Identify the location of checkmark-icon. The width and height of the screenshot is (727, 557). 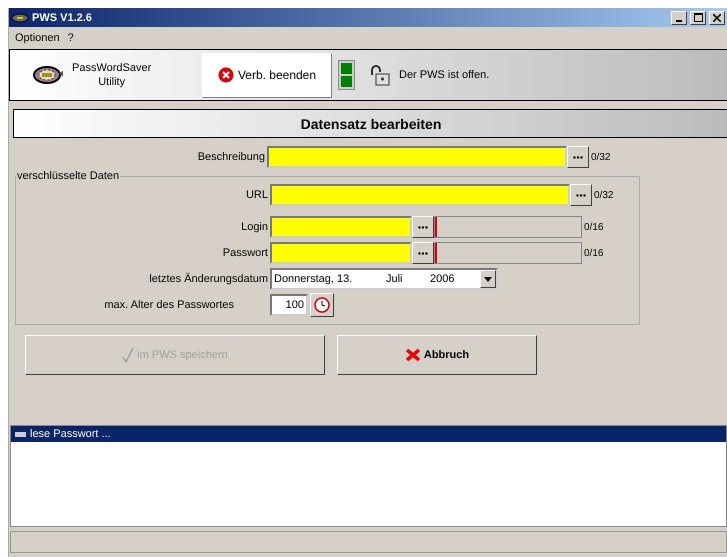
(128, 355).